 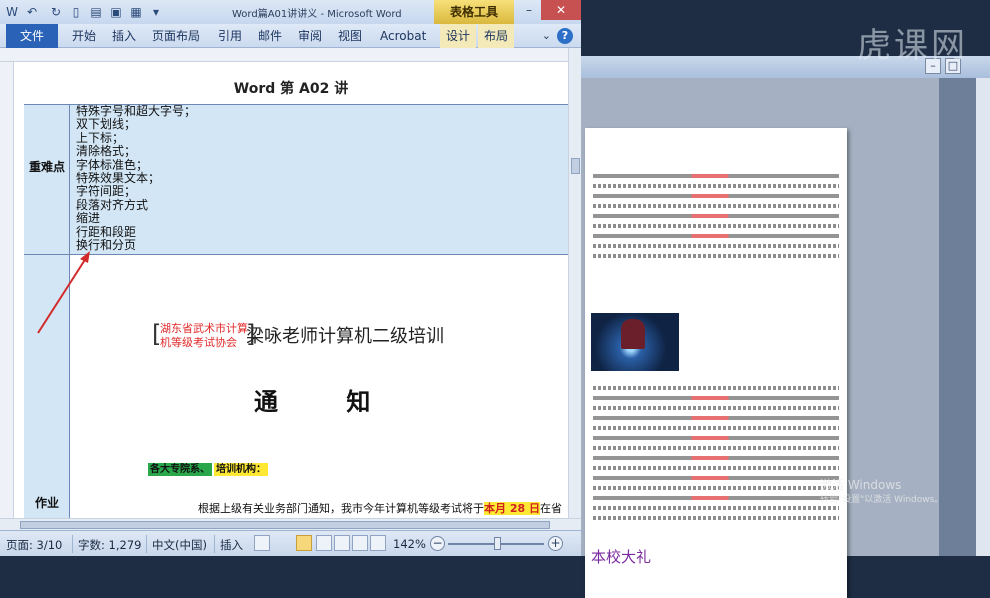 I want to click on reading-view-icon, so click(x=324, y=543).